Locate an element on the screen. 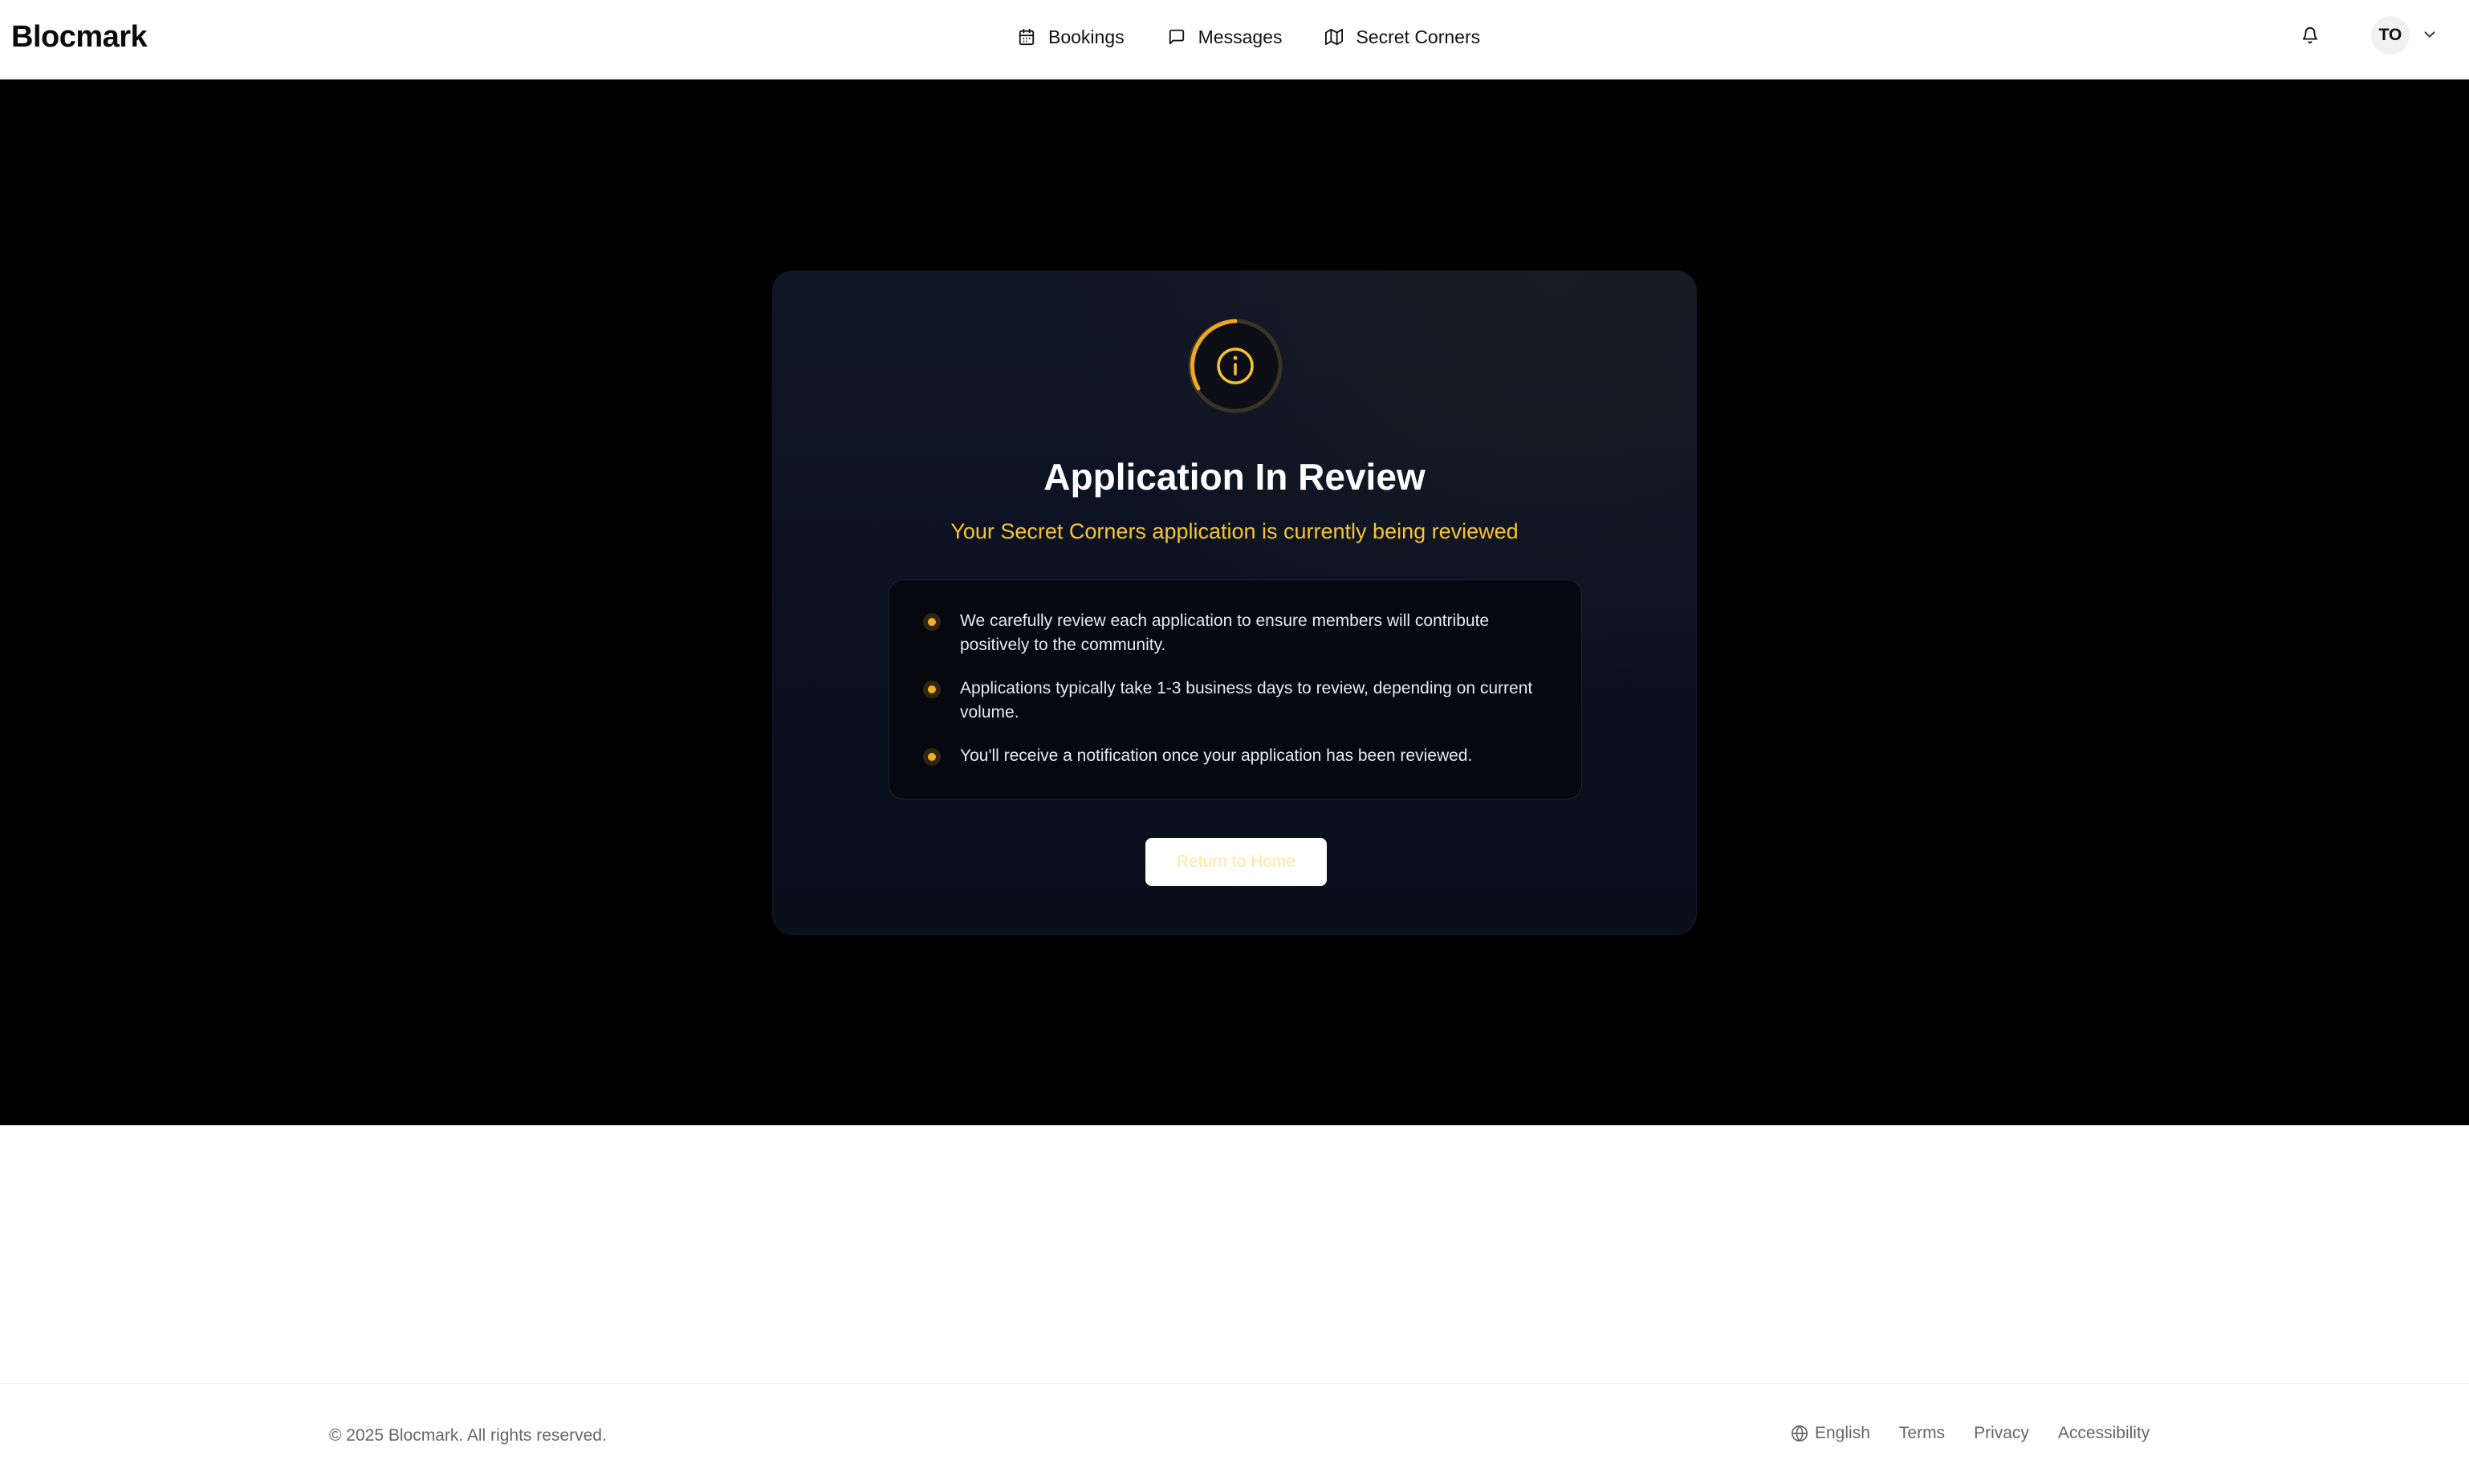  info-icon is located at coordinates (1236, 366).